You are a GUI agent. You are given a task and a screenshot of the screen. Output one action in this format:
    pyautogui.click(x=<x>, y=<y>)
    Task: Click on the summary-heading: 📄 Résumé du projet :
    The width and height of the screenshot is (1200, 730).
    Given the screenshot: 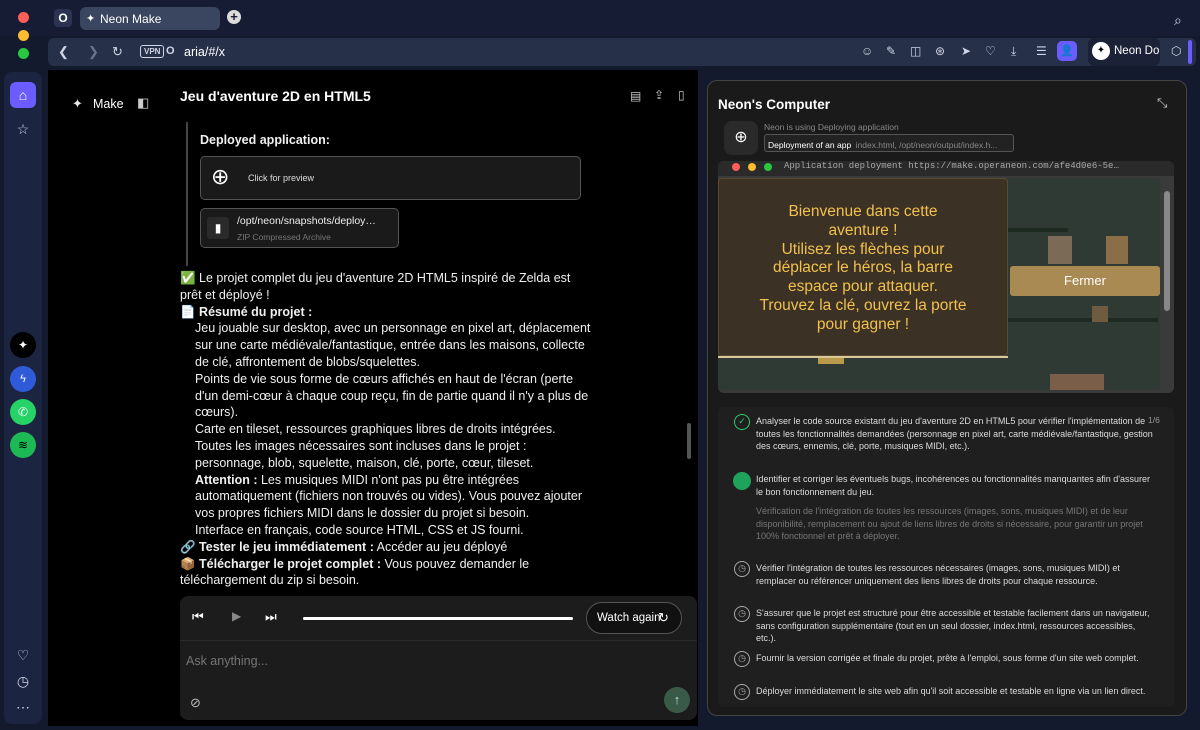 What is the action you would take?
    pyautogui.click(x=246, y=311)
    